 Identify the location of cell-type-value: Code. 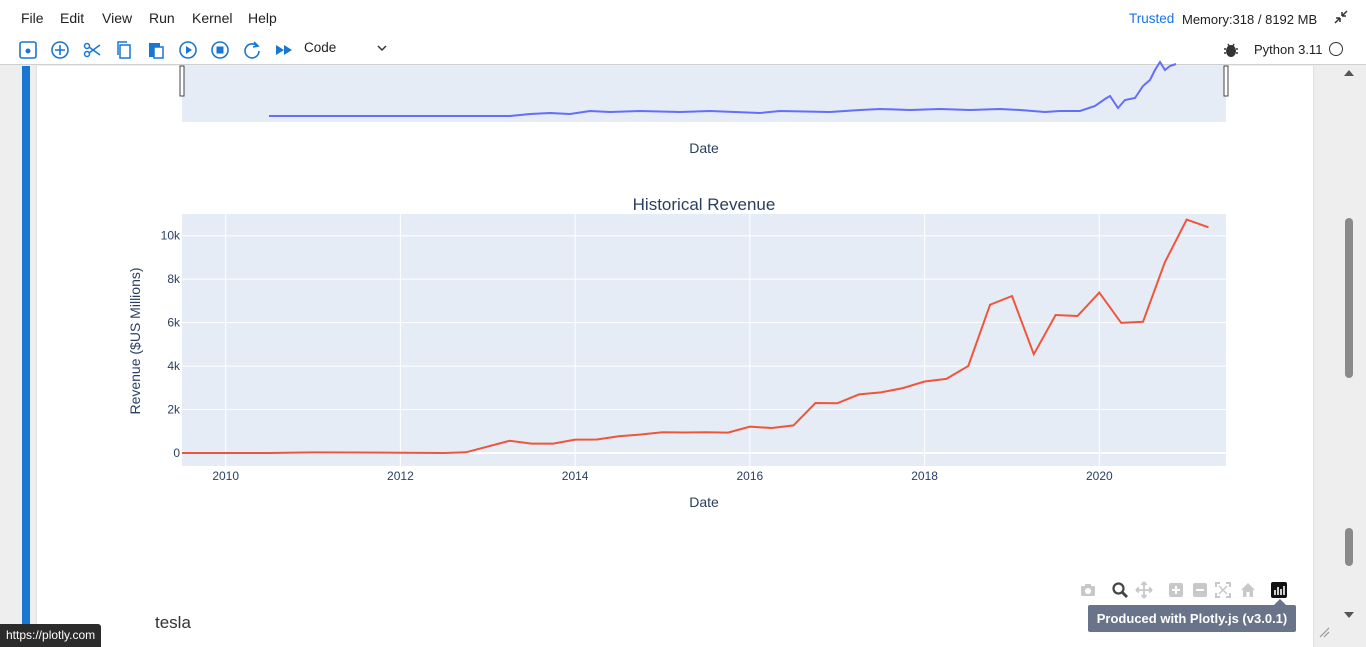
(320, 47).